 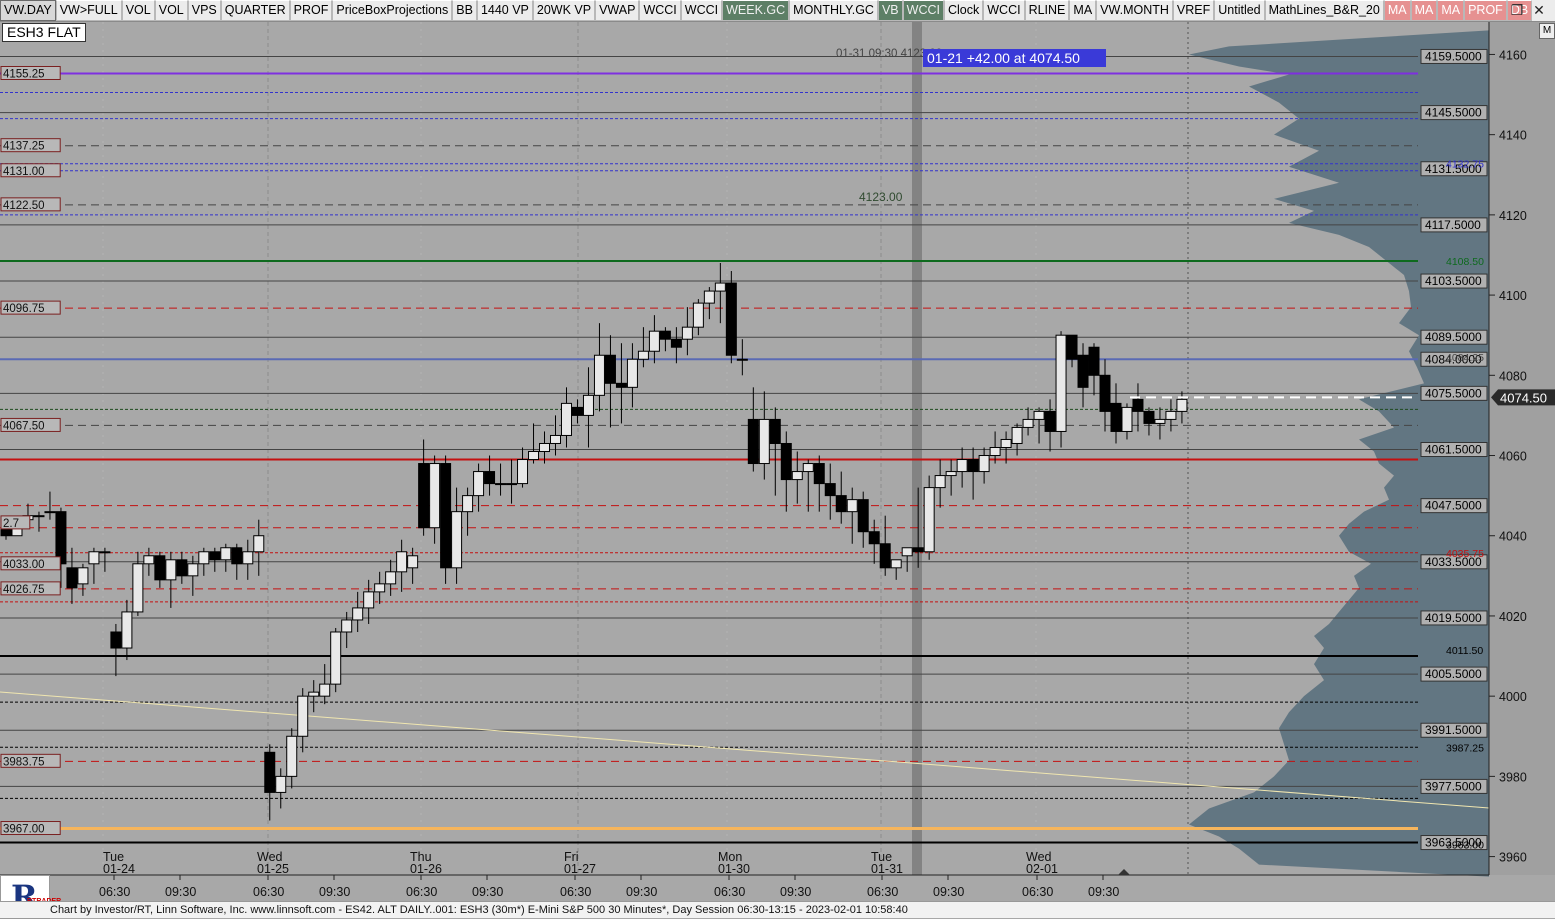 I want to click on toolbar-item-27: MA, so click(x=1424, y=10).